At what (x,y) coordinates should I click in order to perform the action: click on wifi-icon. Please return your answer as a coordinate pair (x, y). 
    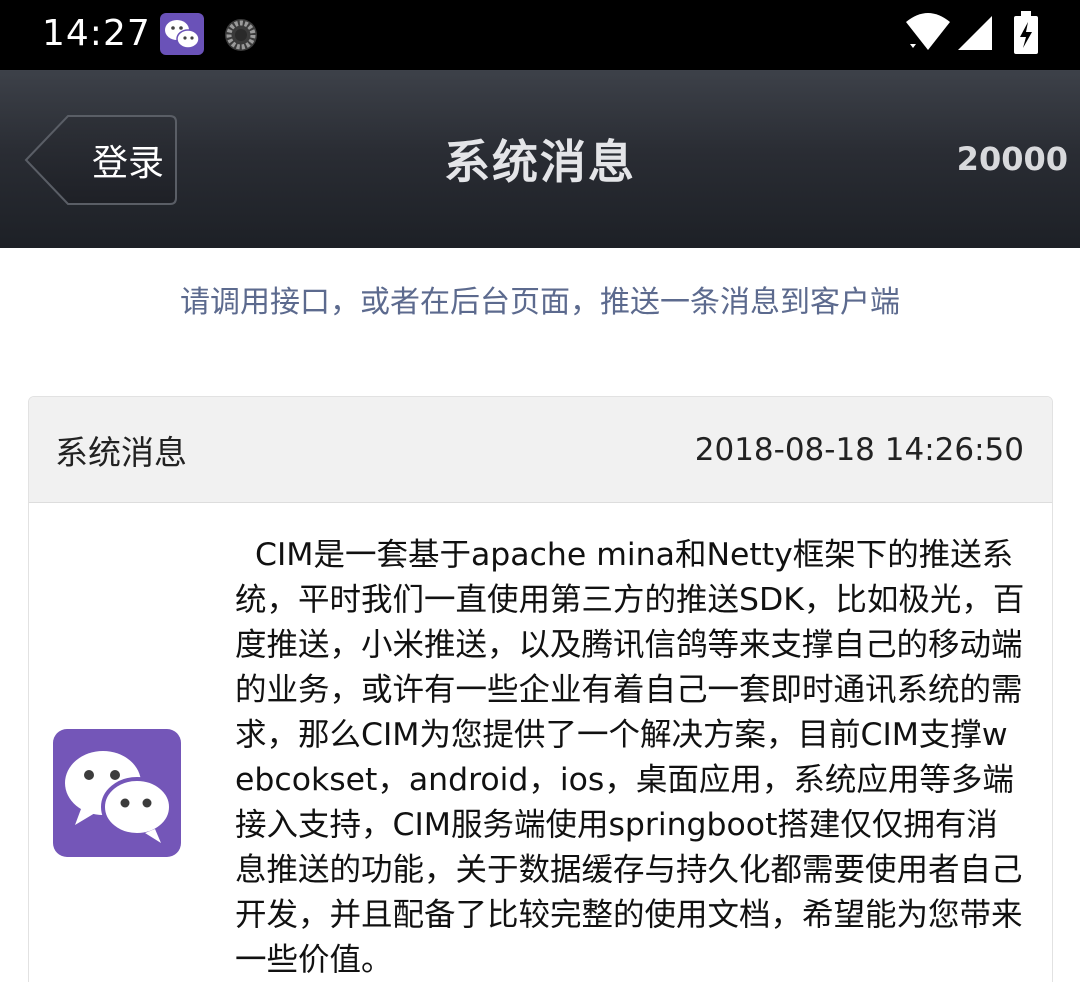
    Looking at the image, I should click on (928, 33).